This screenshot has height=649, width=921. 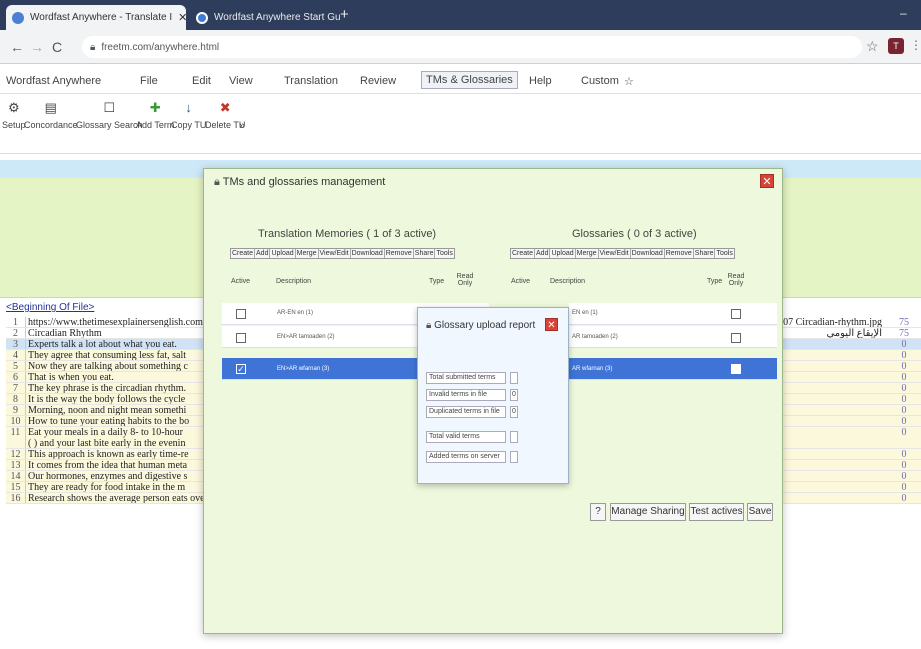 I want to click on toolbar-label: Add Term, so click(x=155, y=125).